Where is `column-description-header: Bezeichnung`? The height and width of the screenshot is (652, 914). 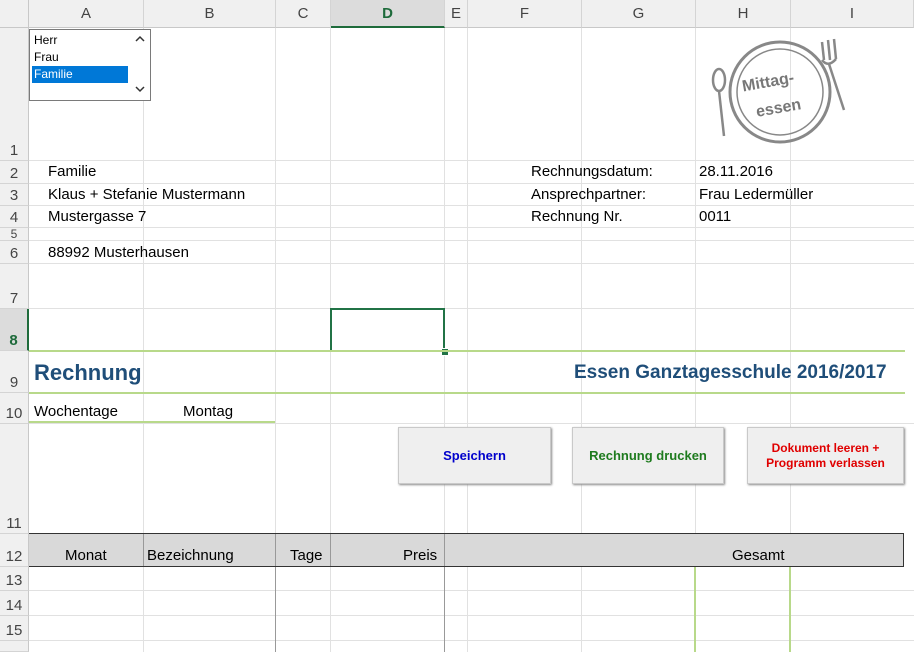
column-description-header: Bezeichnung is located at coordinates (190, 555).